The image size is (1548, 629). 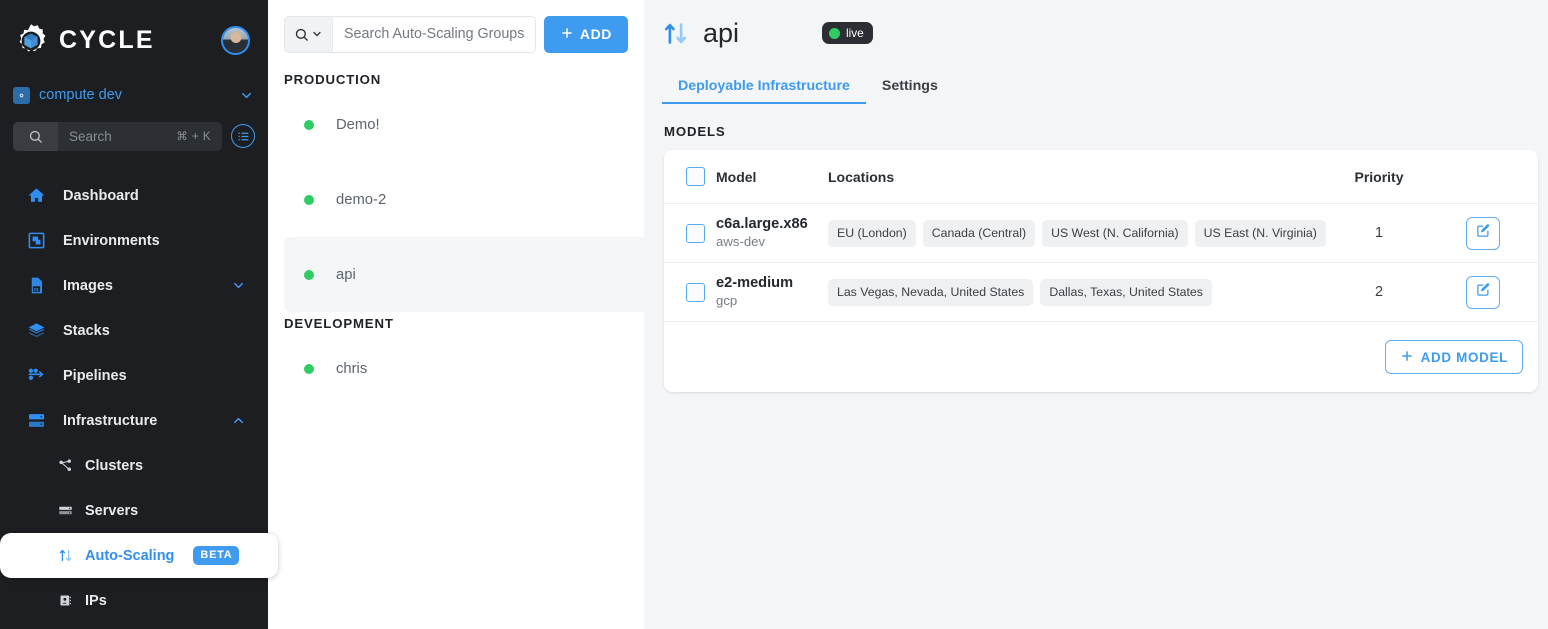 What do you see at coordinates (464, 368) in the screenshot?
I see `list-item: chris` at bounding box center [464, 368].